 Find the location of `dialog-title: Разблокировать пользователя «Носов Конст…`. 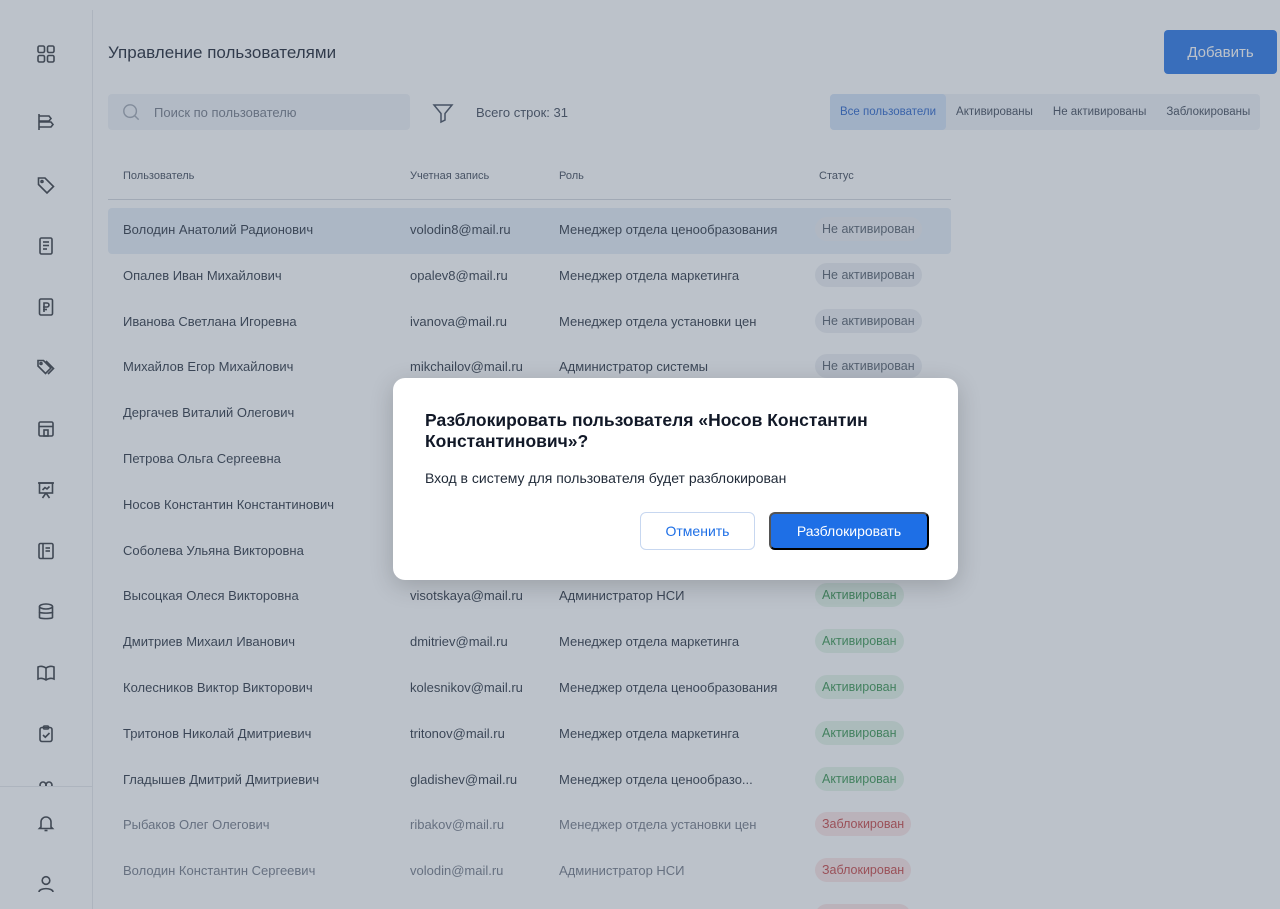

dialog-title: Разблокировать пользователя «Носов Конст… is located at coordinates (646, 430).